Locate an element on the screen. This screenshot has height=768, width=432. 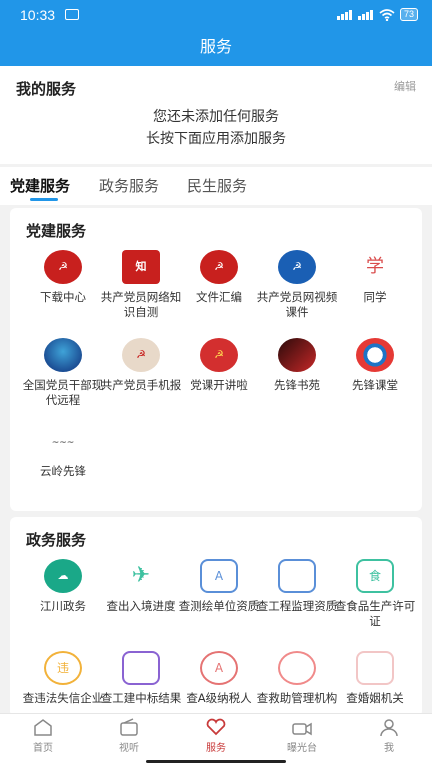
service-label: 查违法失信企业 is located at coordinates (63, 698).